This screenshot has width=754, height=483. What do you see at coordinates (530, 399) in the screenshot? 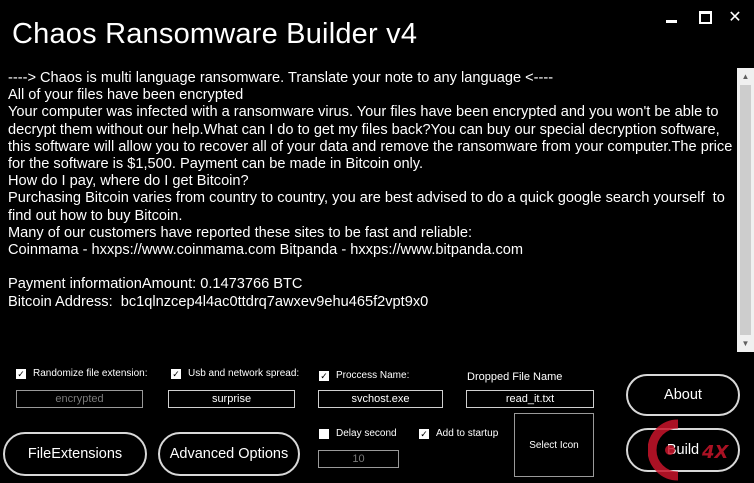
I see `dropped-file-input: read_it.txt` at bounding box center [530, 399].